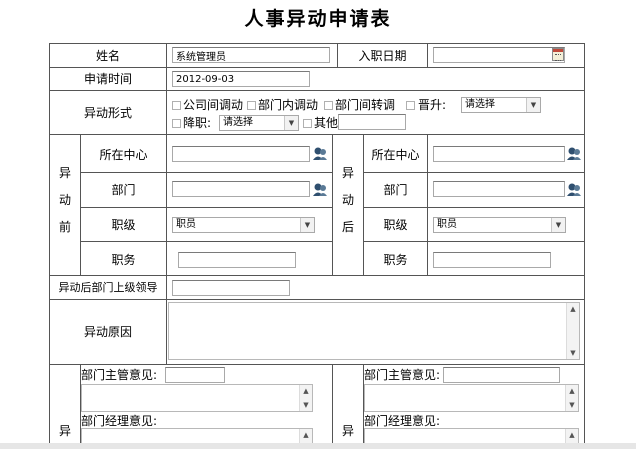 Image resolution: width=636 pixels, height=449 pixels. Describe the element at coordinates (107, 79) in the screenshot. I see `apply-time-label: 申请时间` at that location.